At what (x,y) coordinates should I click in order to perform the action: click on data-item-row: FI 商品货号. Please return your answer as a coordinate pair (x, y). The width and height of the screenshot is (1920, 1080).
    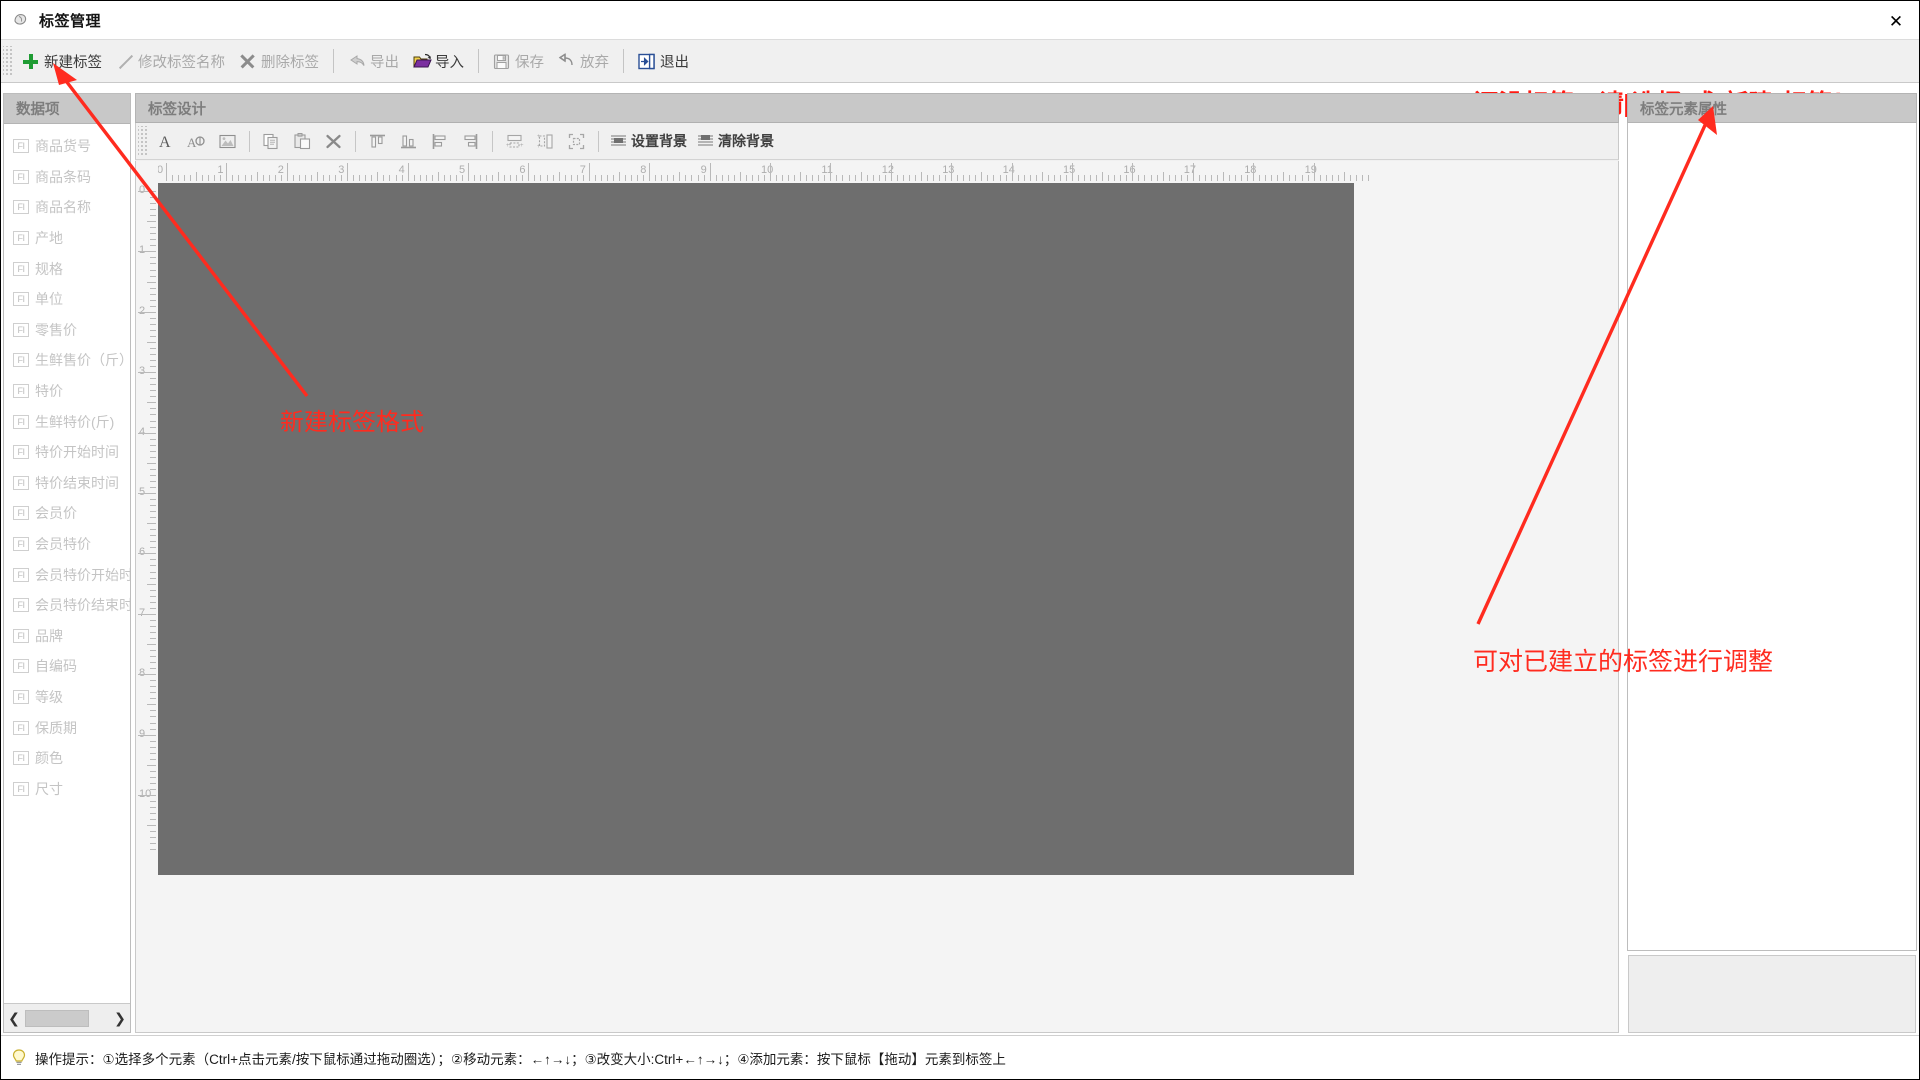
    Looking at the image, I should click on (67, 146).